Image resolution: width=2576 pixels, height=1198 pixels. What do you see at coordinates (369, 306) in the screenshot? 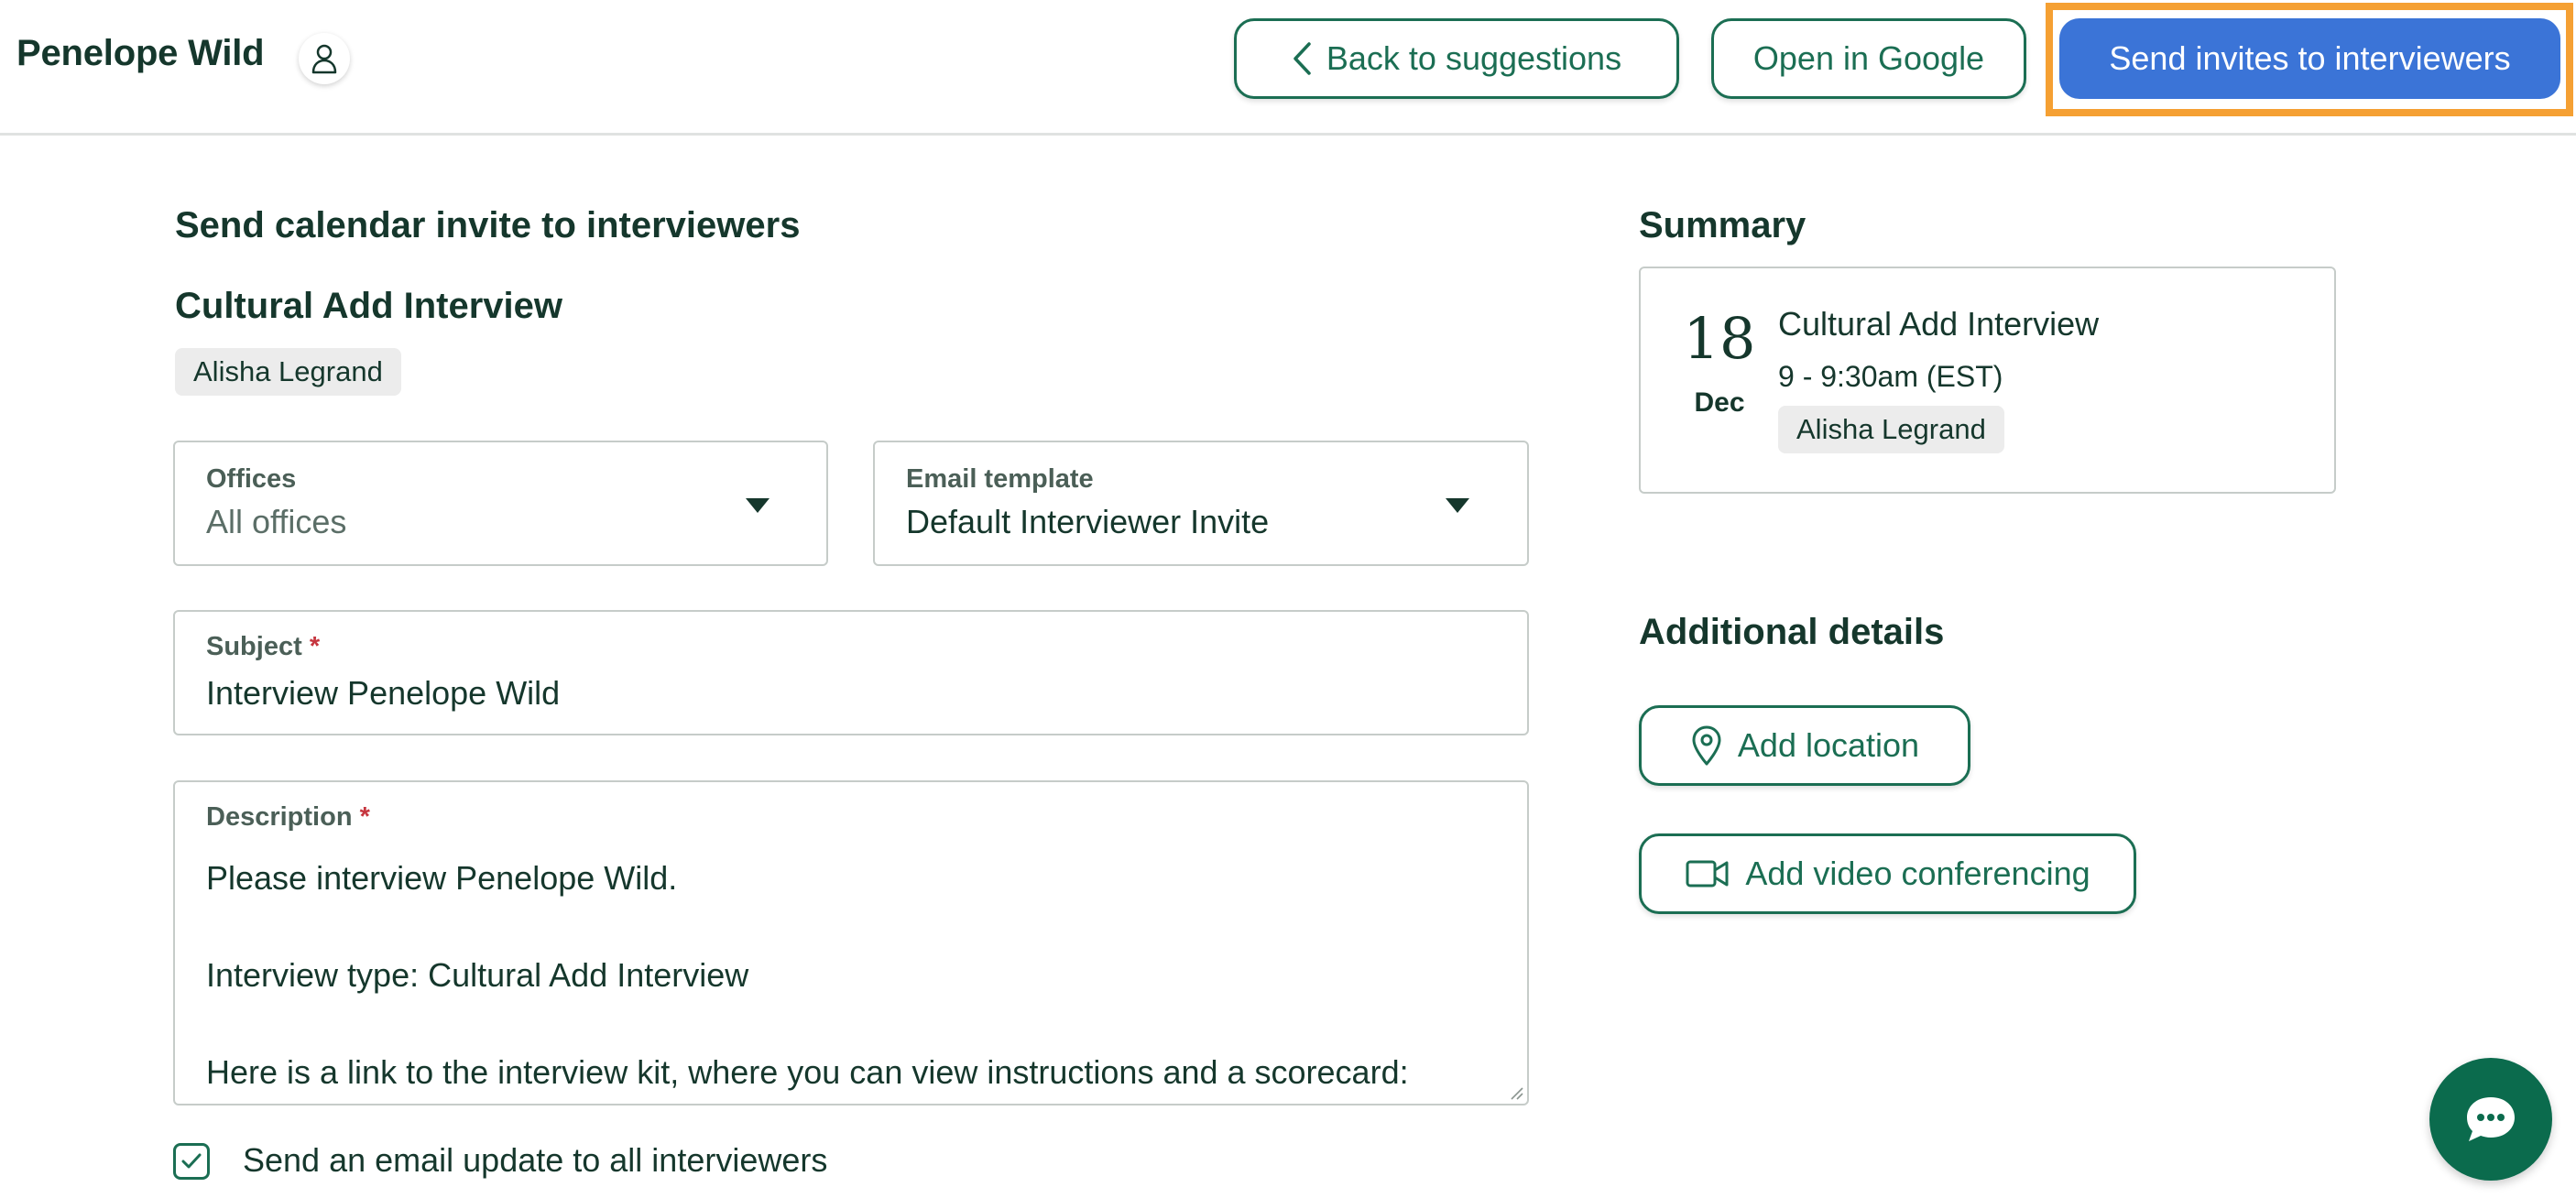
I see `interview-name: Cultural Add Interview` at bounding box center [369, 306].